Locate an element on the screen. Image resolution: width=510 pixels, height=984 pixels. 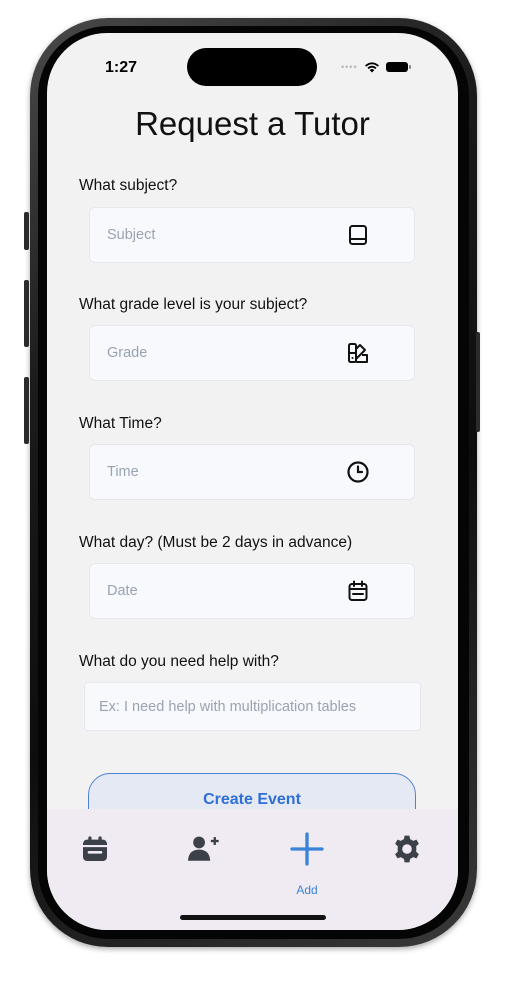
signal-icon: •••• is located at coordinates (349, 67).